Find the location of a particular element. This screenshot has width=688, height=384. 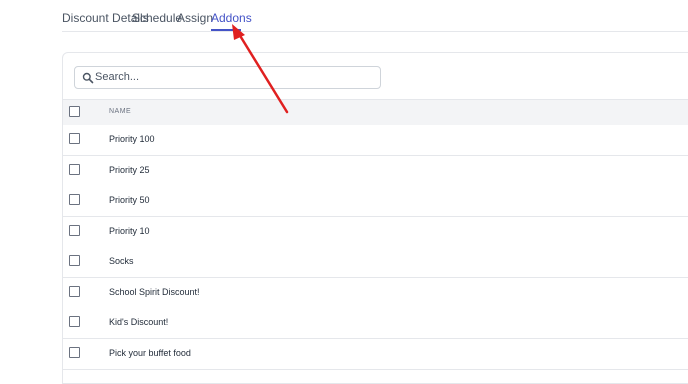

table-row: Priority 100 is located at coordinates (375, 140).